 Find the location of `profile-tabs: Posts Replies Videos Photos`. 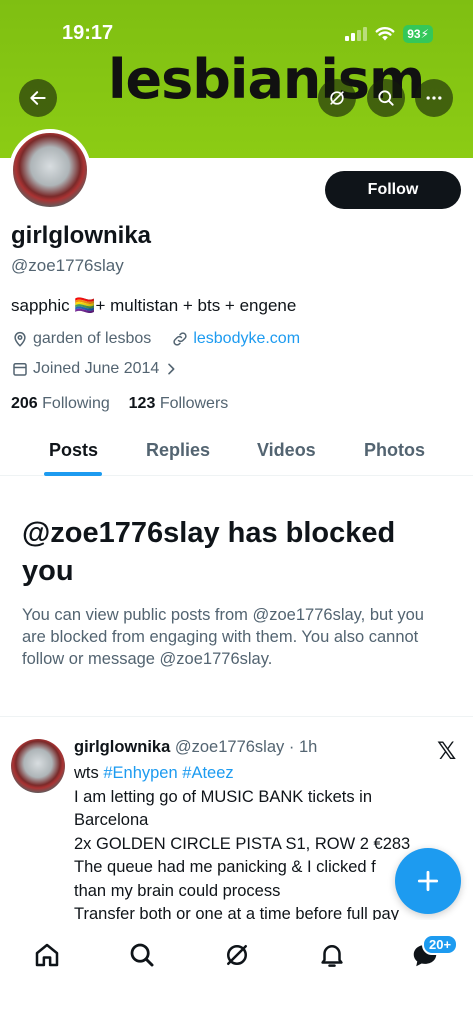

profile-tabs: Posts Replies Videos Photos is located at coordinates (236, 453).